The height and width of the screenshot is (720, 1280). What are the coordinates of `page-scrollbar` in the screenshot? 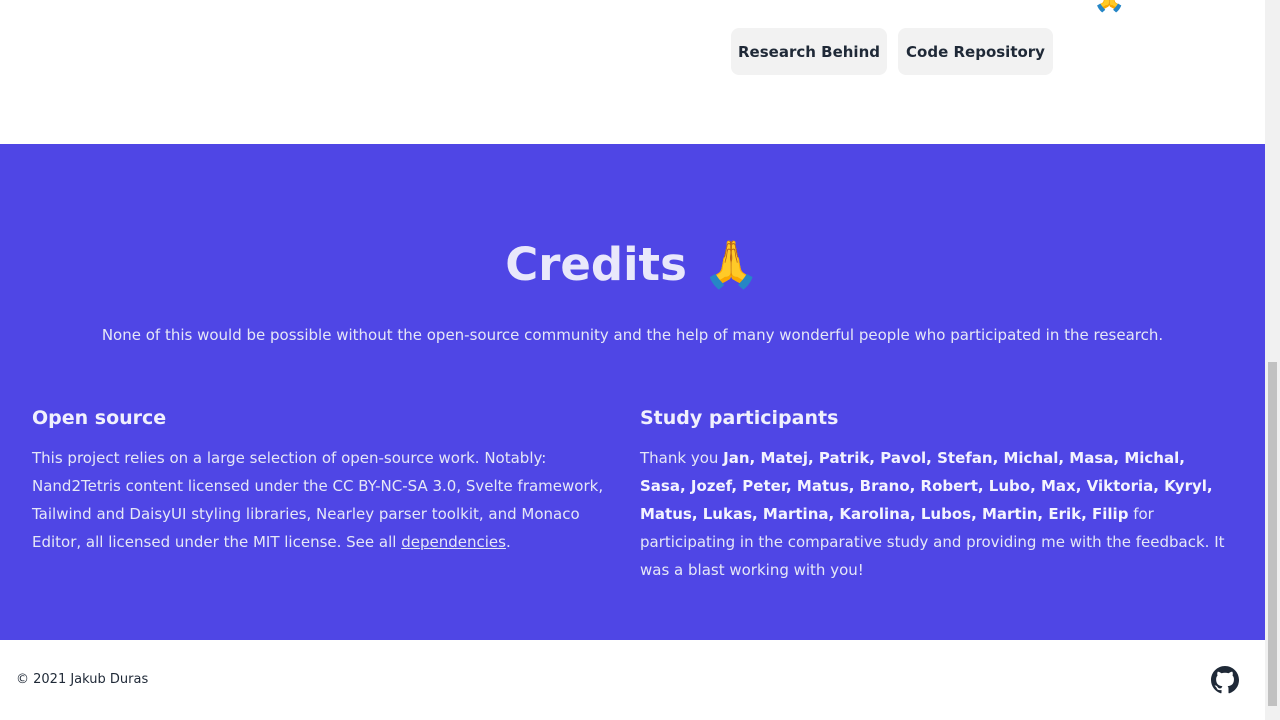 It's located at (1272, 360).